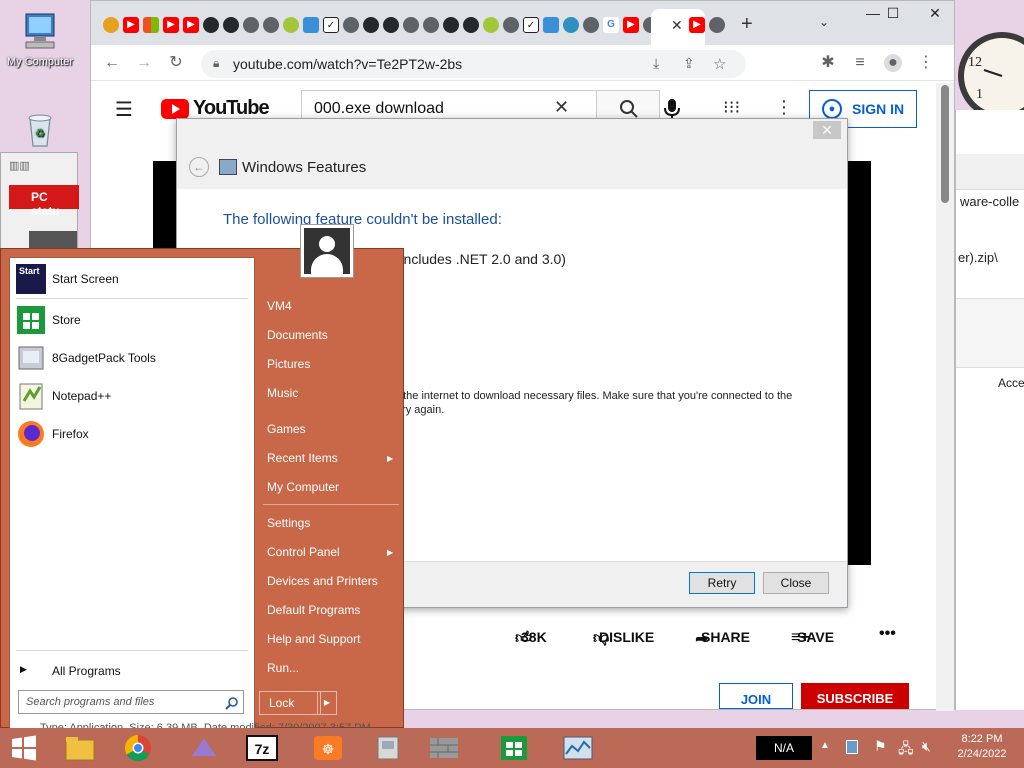 Image resolution: width=1024 pixels, height=768 pixels. What do you see at coordinates (290, 703) in the screenshot?
I see `lock-button: Lock` at bounding box center [290, 703].